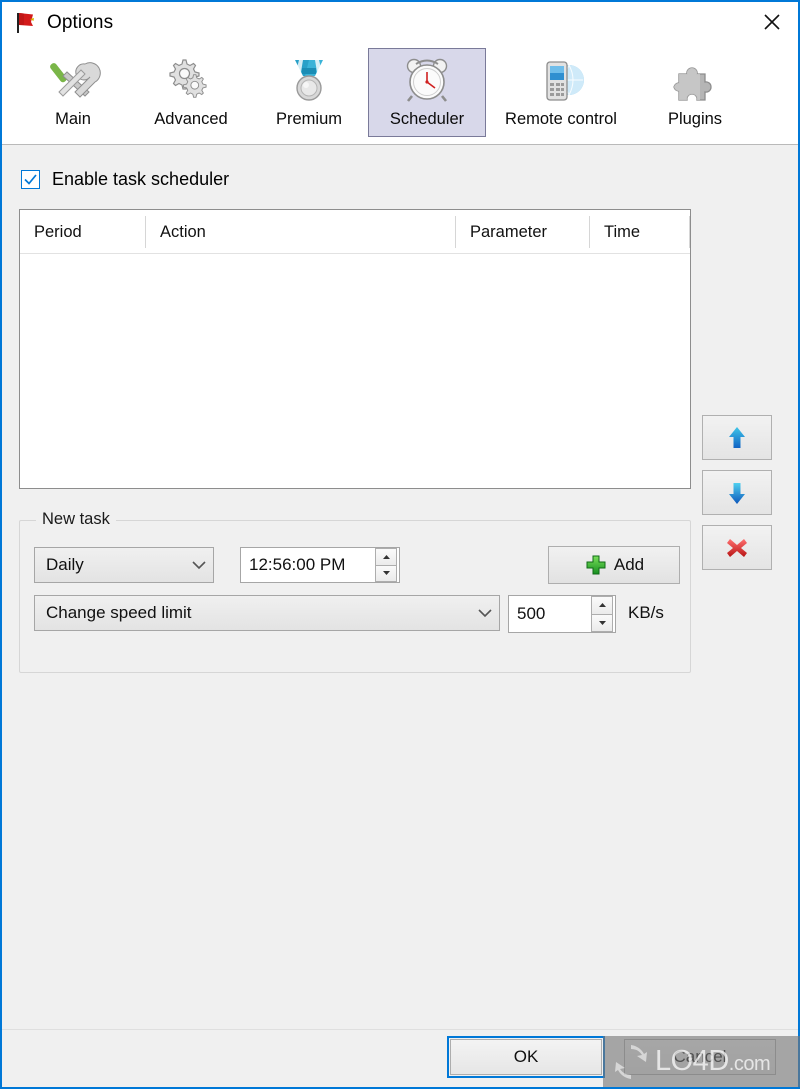 The height and width of the screenshot is (1089, 800). I want to click on ok-button: OK, so click(526, 1057).